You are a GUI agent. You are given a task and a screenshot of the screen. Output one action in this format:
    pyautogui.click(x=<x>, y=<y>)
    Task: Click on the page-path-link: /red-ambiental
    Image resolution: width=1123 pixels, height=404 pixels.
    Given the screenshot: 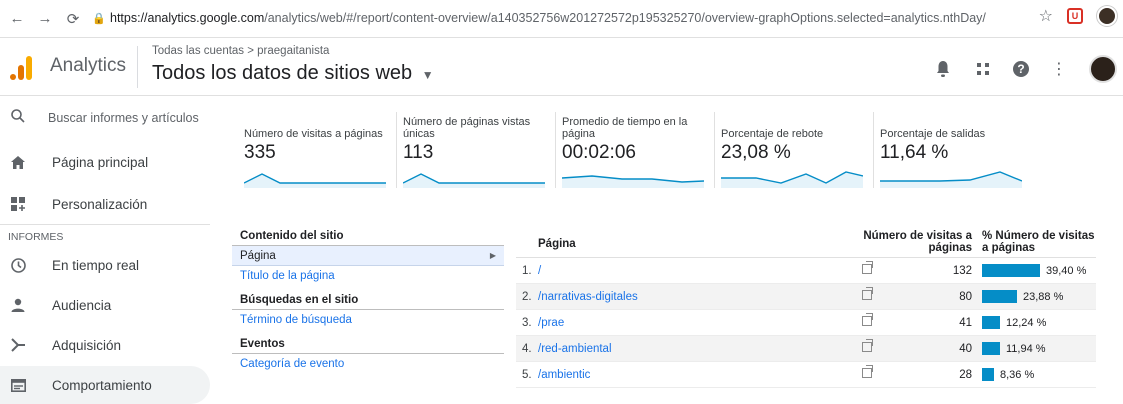 What is the action you would take?
    pyautogui.click(x=575, y=349)
    